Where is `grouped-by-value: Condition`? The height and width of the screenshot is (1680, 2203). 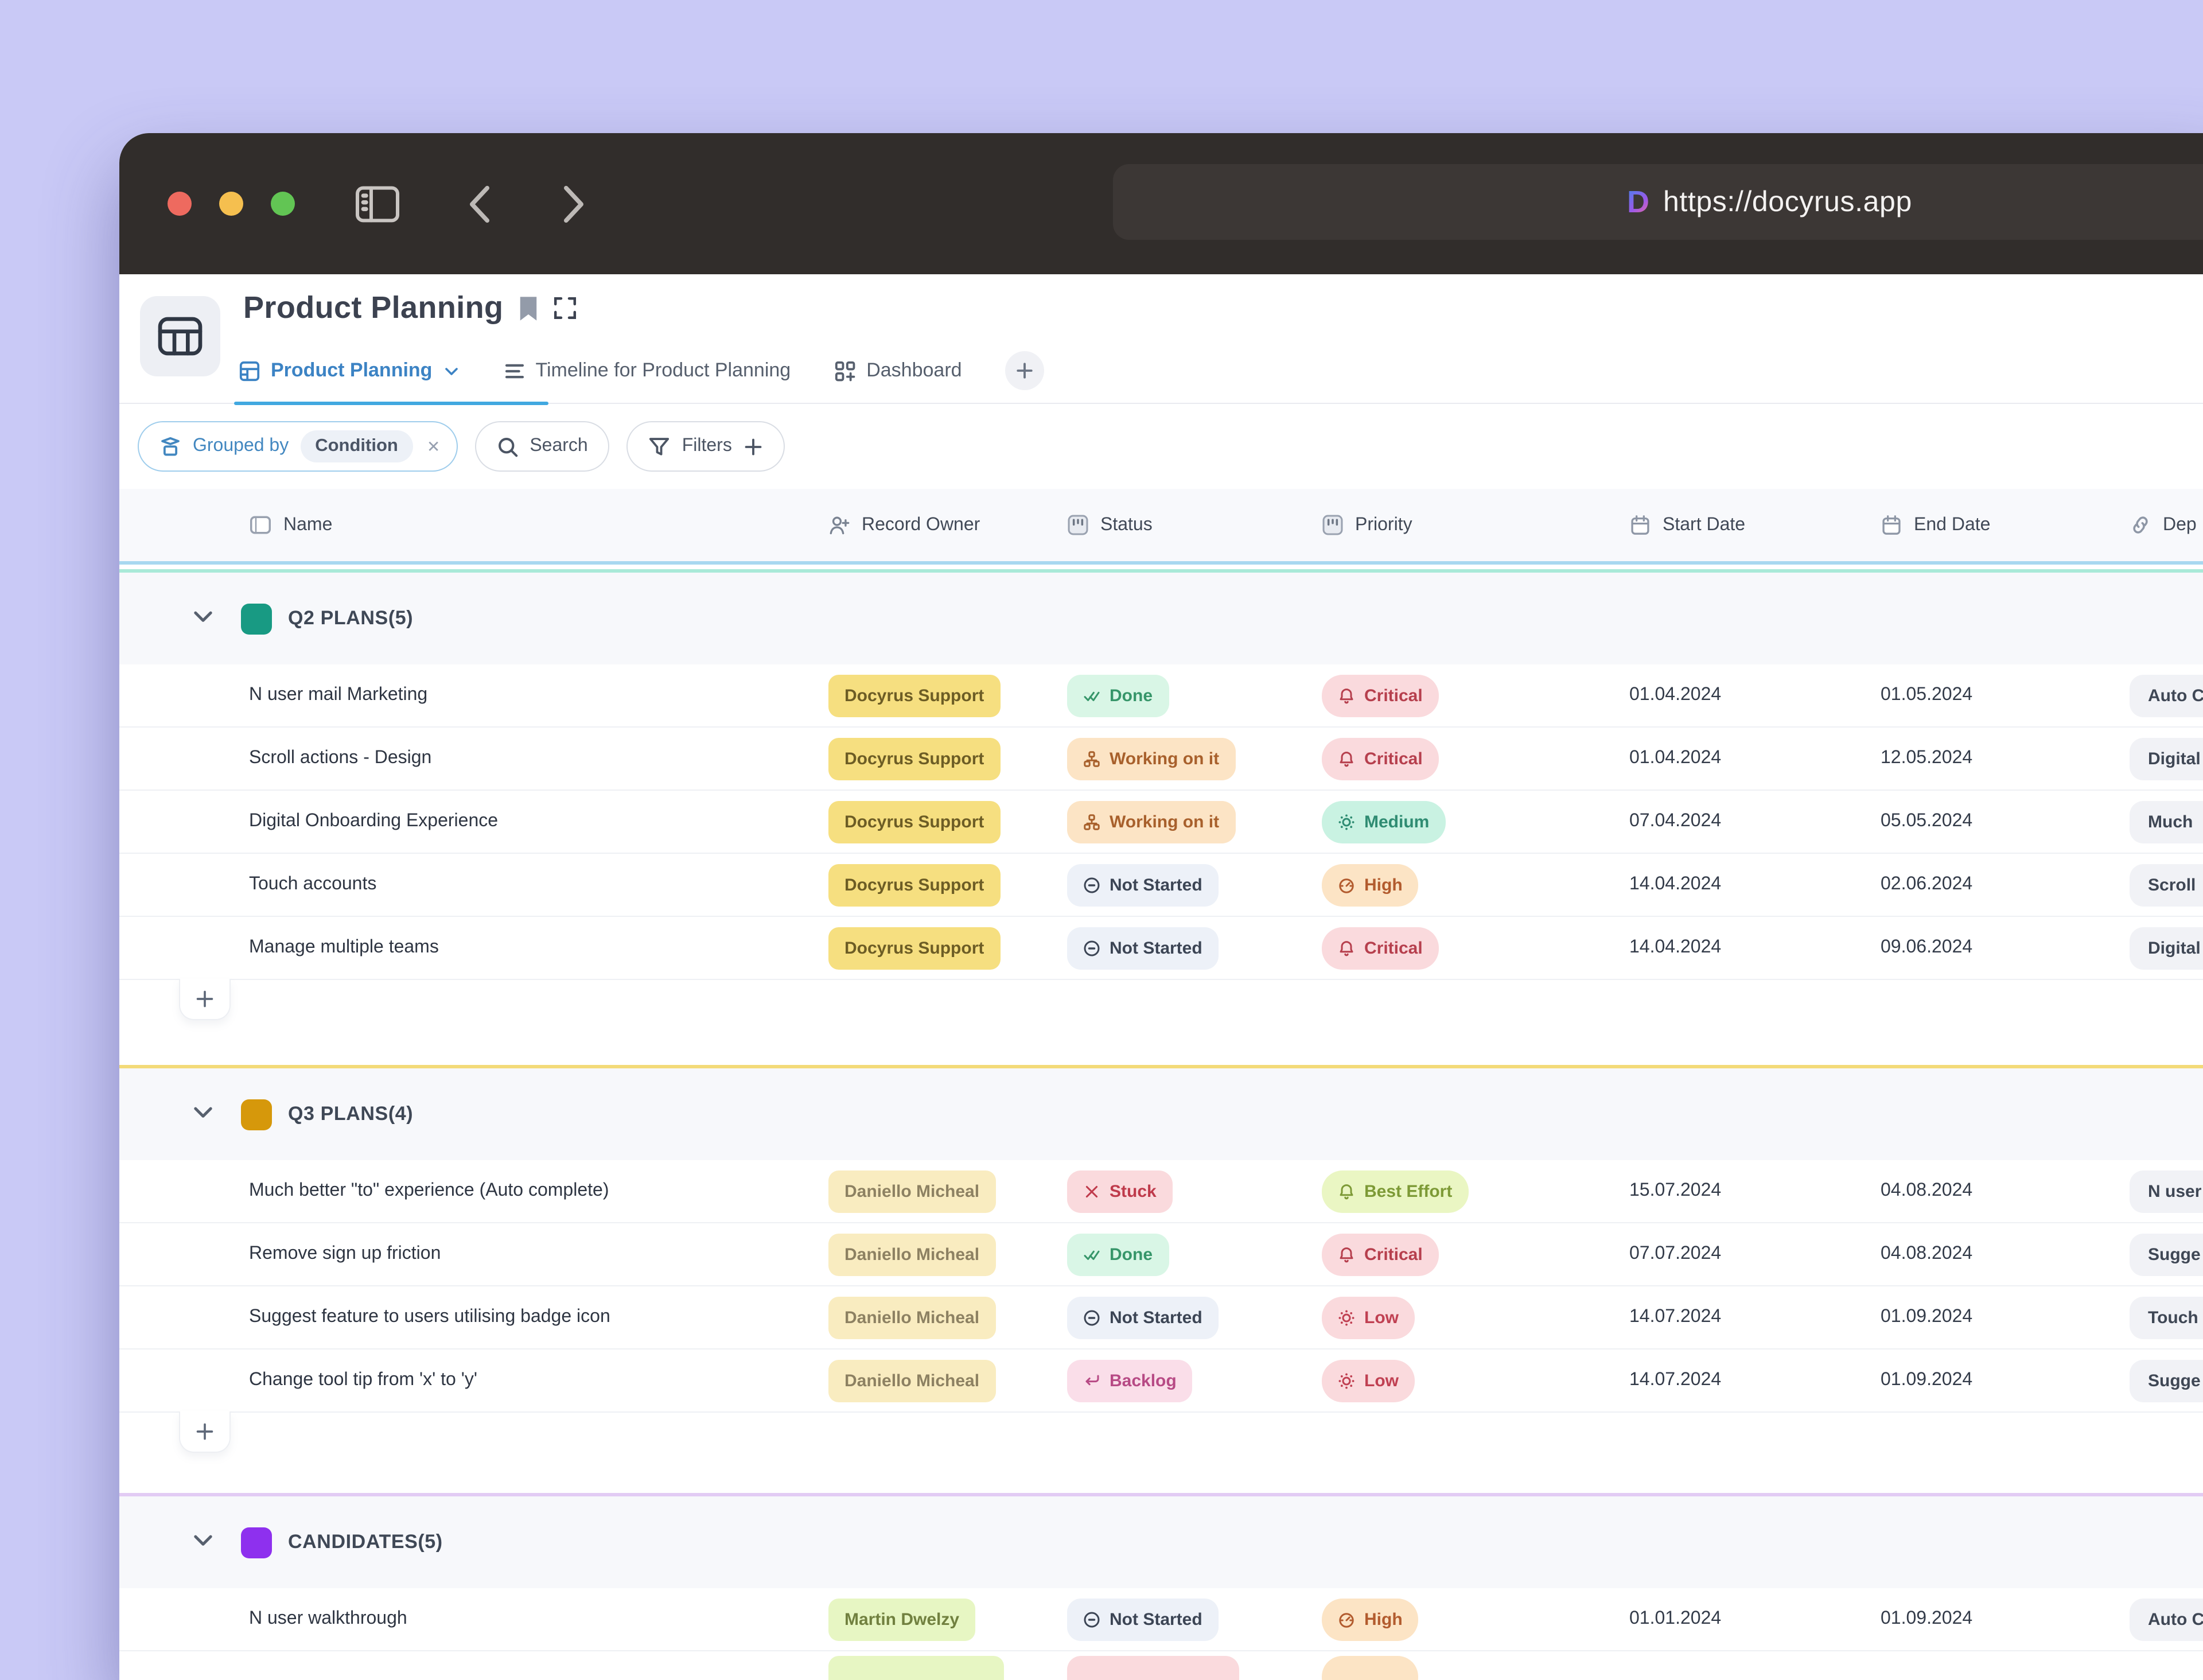
grouped-by-value: Condition is located at coordinates (356, 446).